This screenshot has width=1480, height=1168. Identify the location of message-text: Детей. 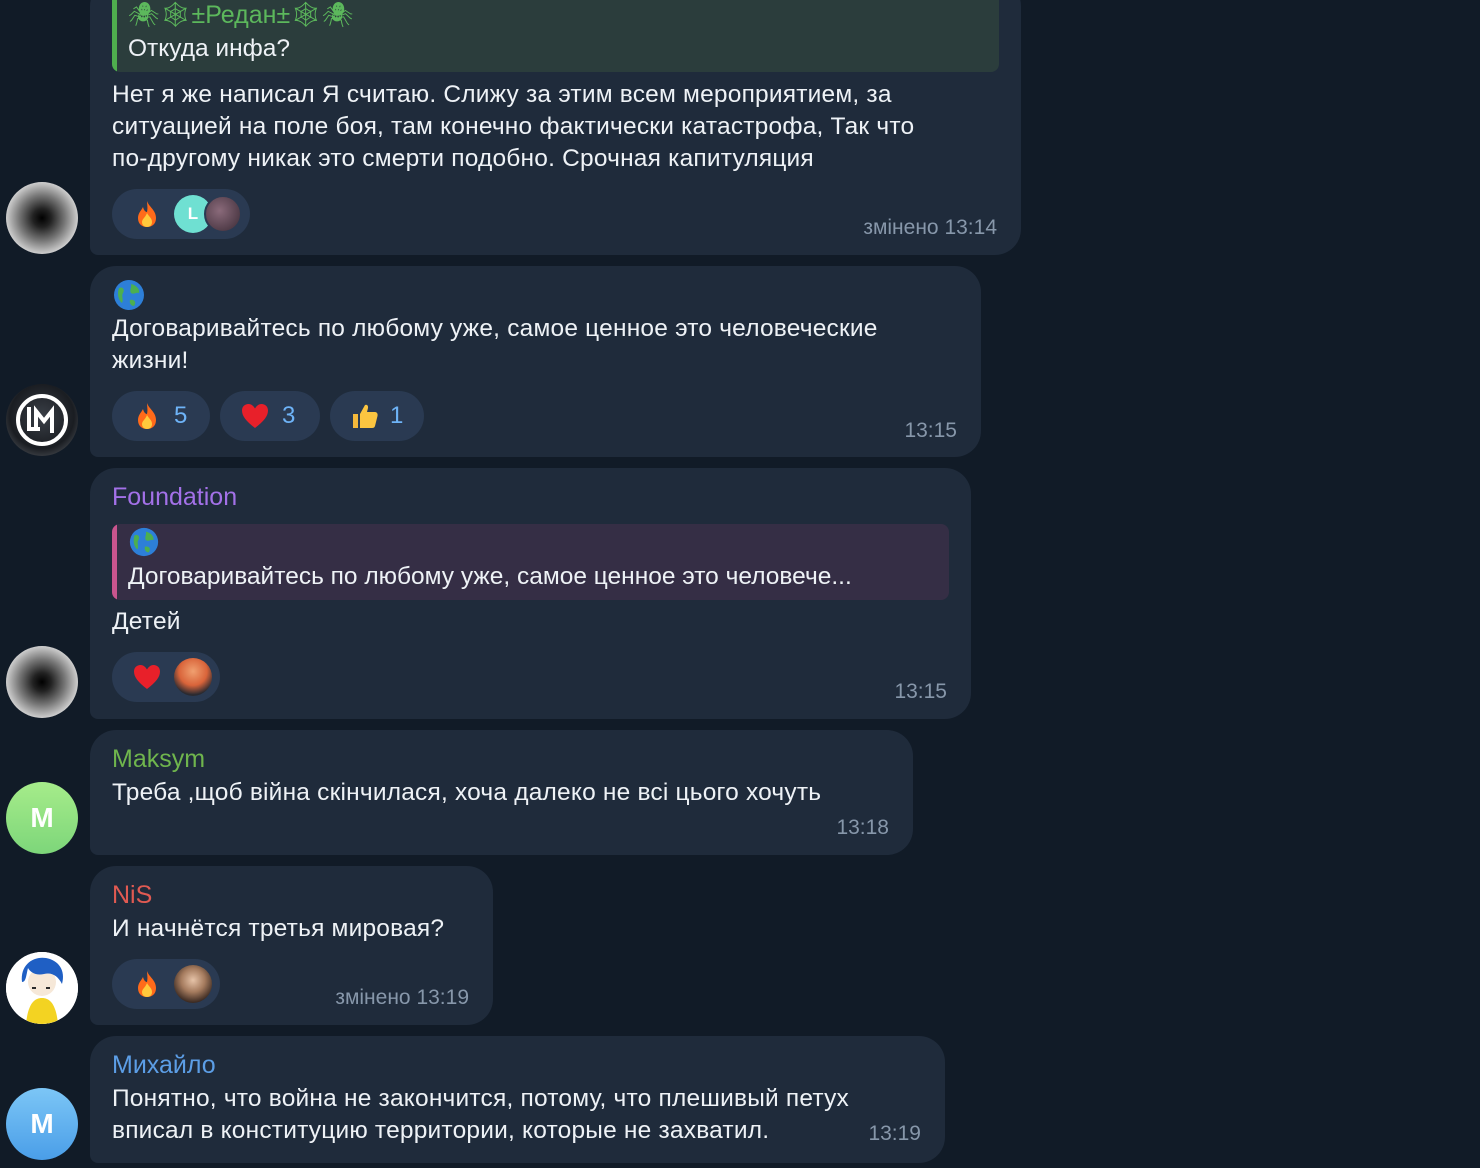
(146, 621).